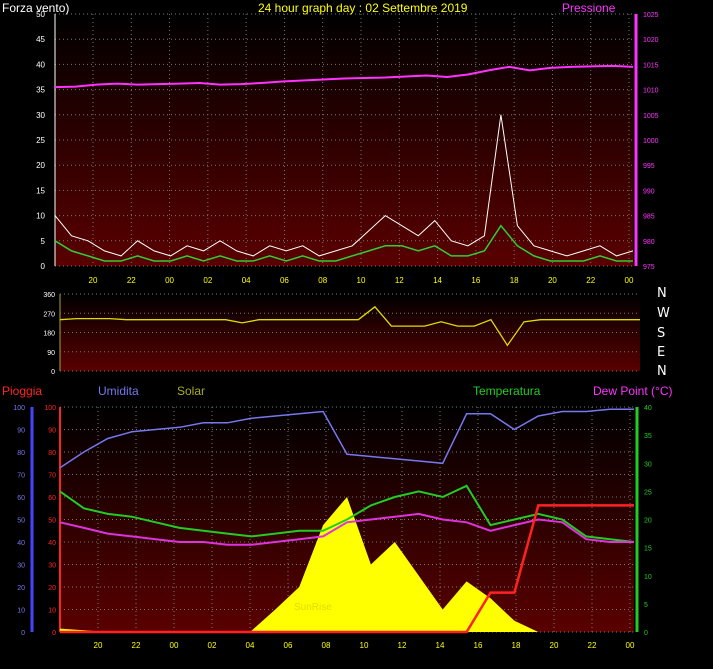 The width and height of the screenshot is (713, 669). I want to click on y-tick-label: 40, so click(40, 64).